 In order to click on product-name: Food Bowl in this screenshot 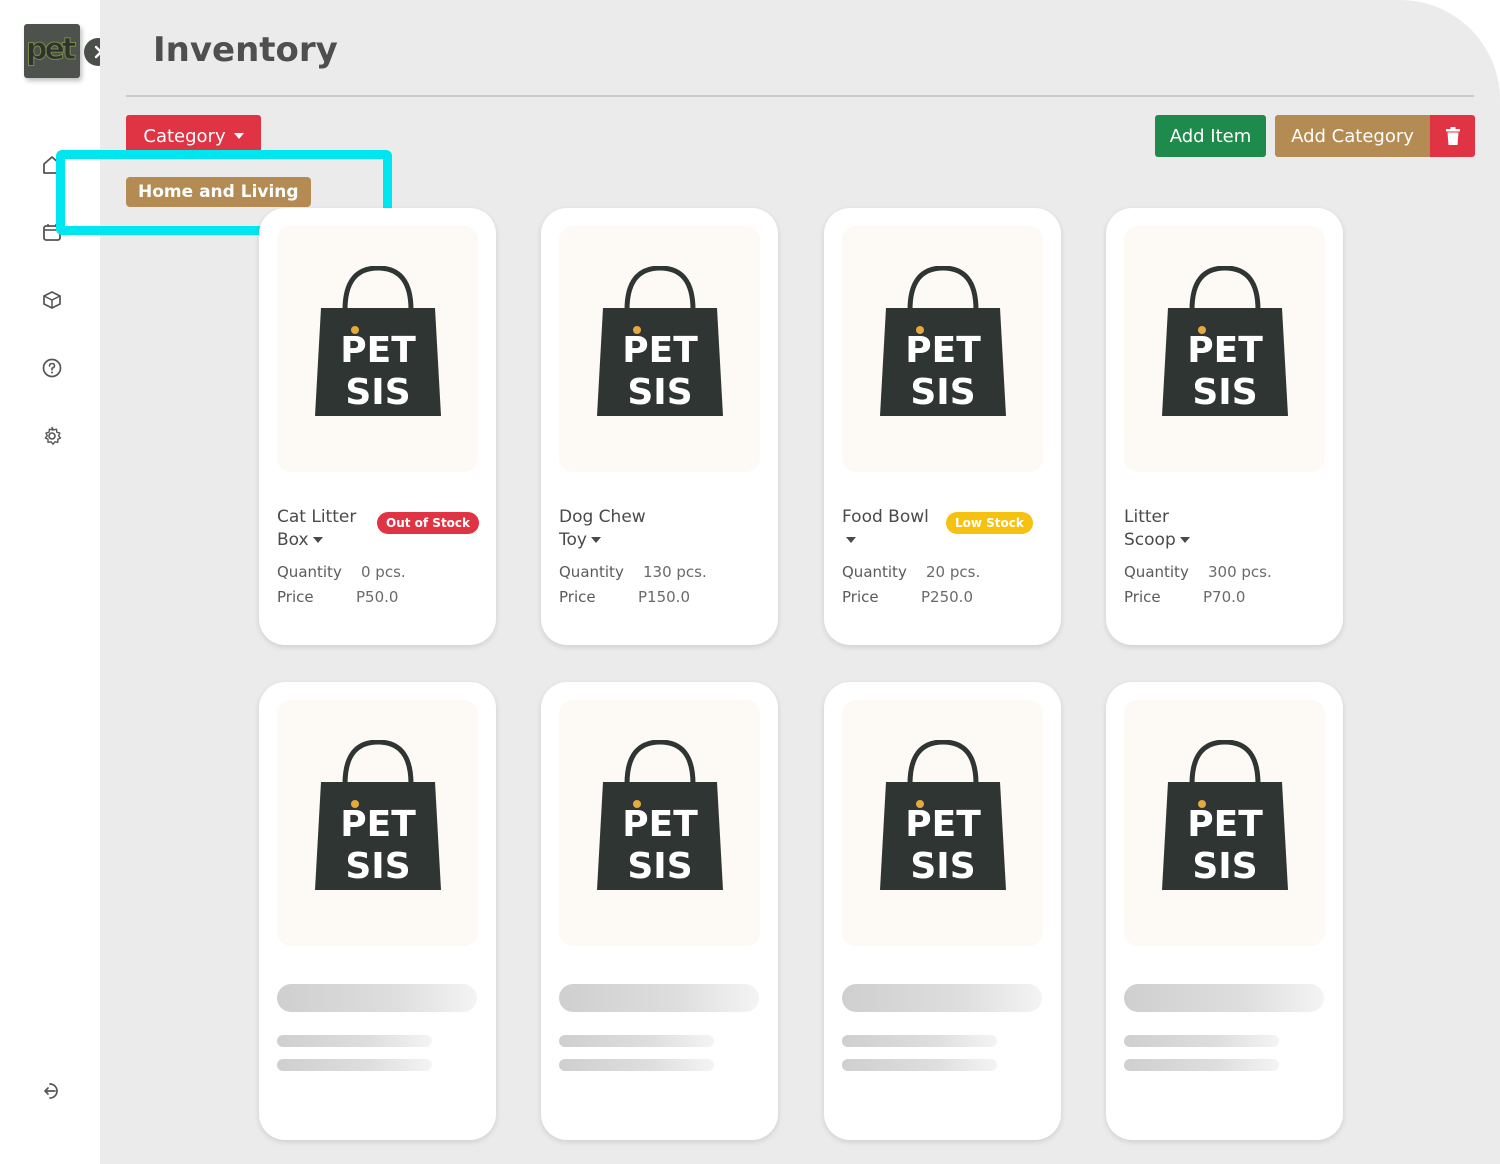, I will do `click(885, 529)`.